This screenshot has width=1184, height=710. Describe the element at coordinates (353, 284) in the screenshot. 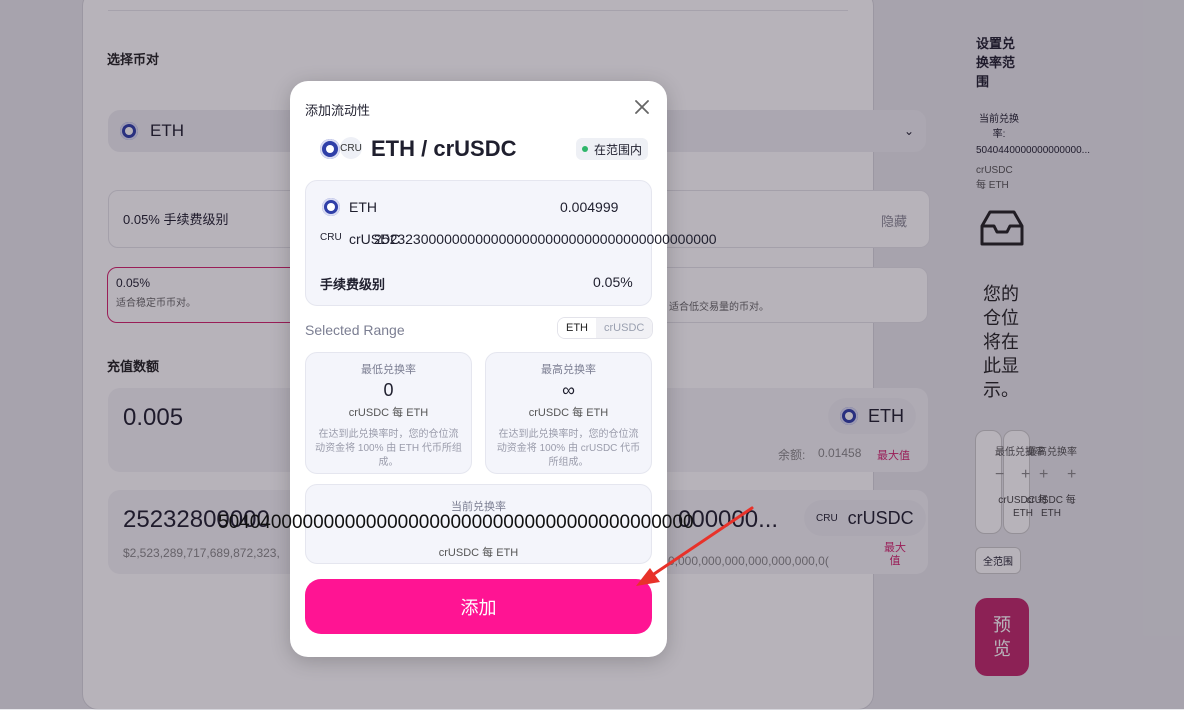

I see `fee-tier-label: 手续费级别` at that location.